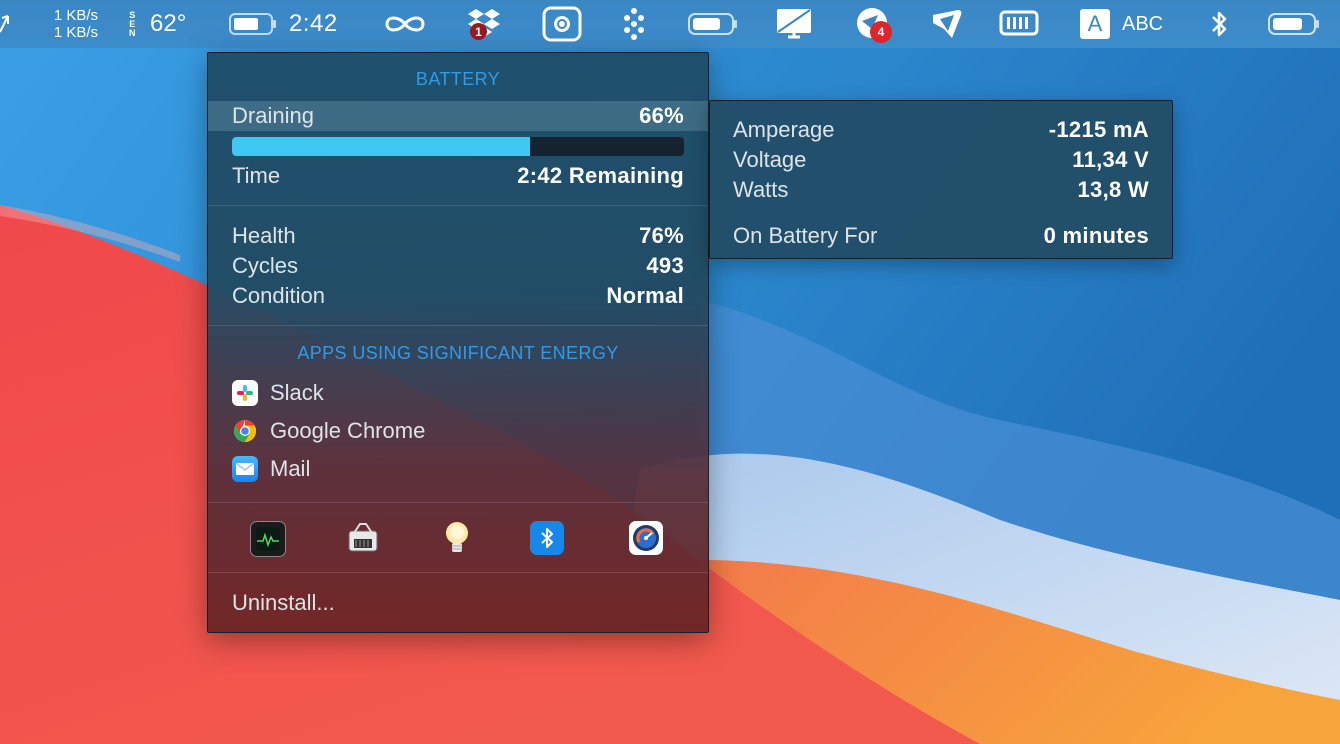 The height and width of the screenshot is (744, 1340). I want to click on notification-icon: 4, so click(874, 24).